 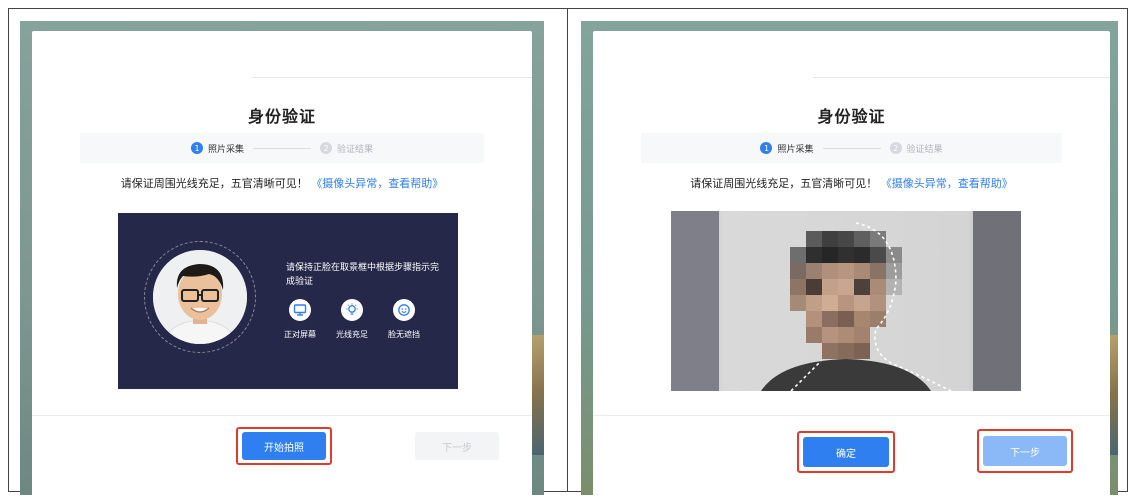 I want to click on guide-instruction: 请保持正脸在取景框中根据步骤指示完成验证, so click(x=363, y=275).